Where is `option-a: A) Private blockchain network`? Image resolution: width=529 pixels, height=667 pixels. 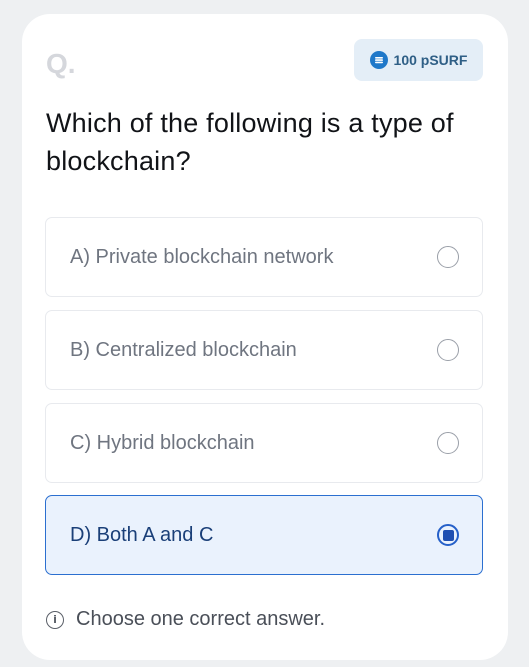 option-a: A) Private blockchain network is located at coordinates (264, 257).